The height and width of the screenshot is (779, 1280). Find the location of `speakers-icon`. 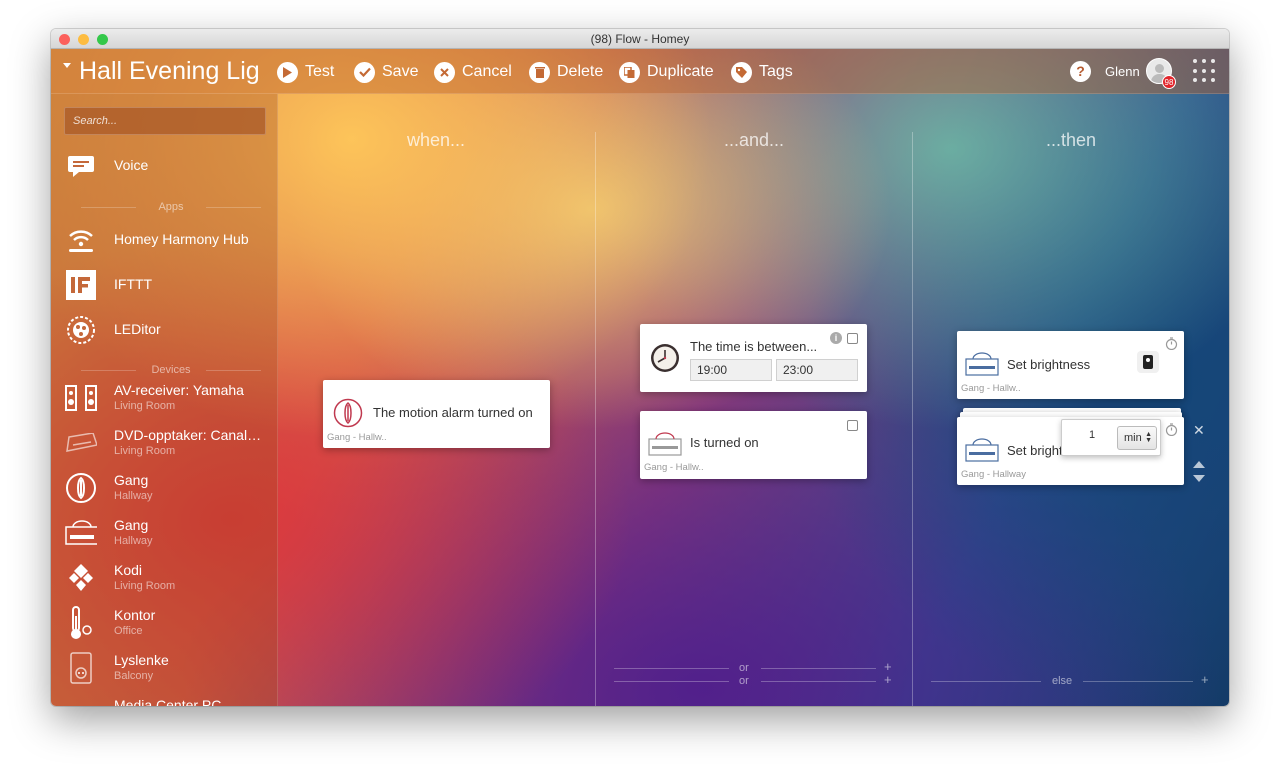

speakers-icon is located at coordinates (81, 398).